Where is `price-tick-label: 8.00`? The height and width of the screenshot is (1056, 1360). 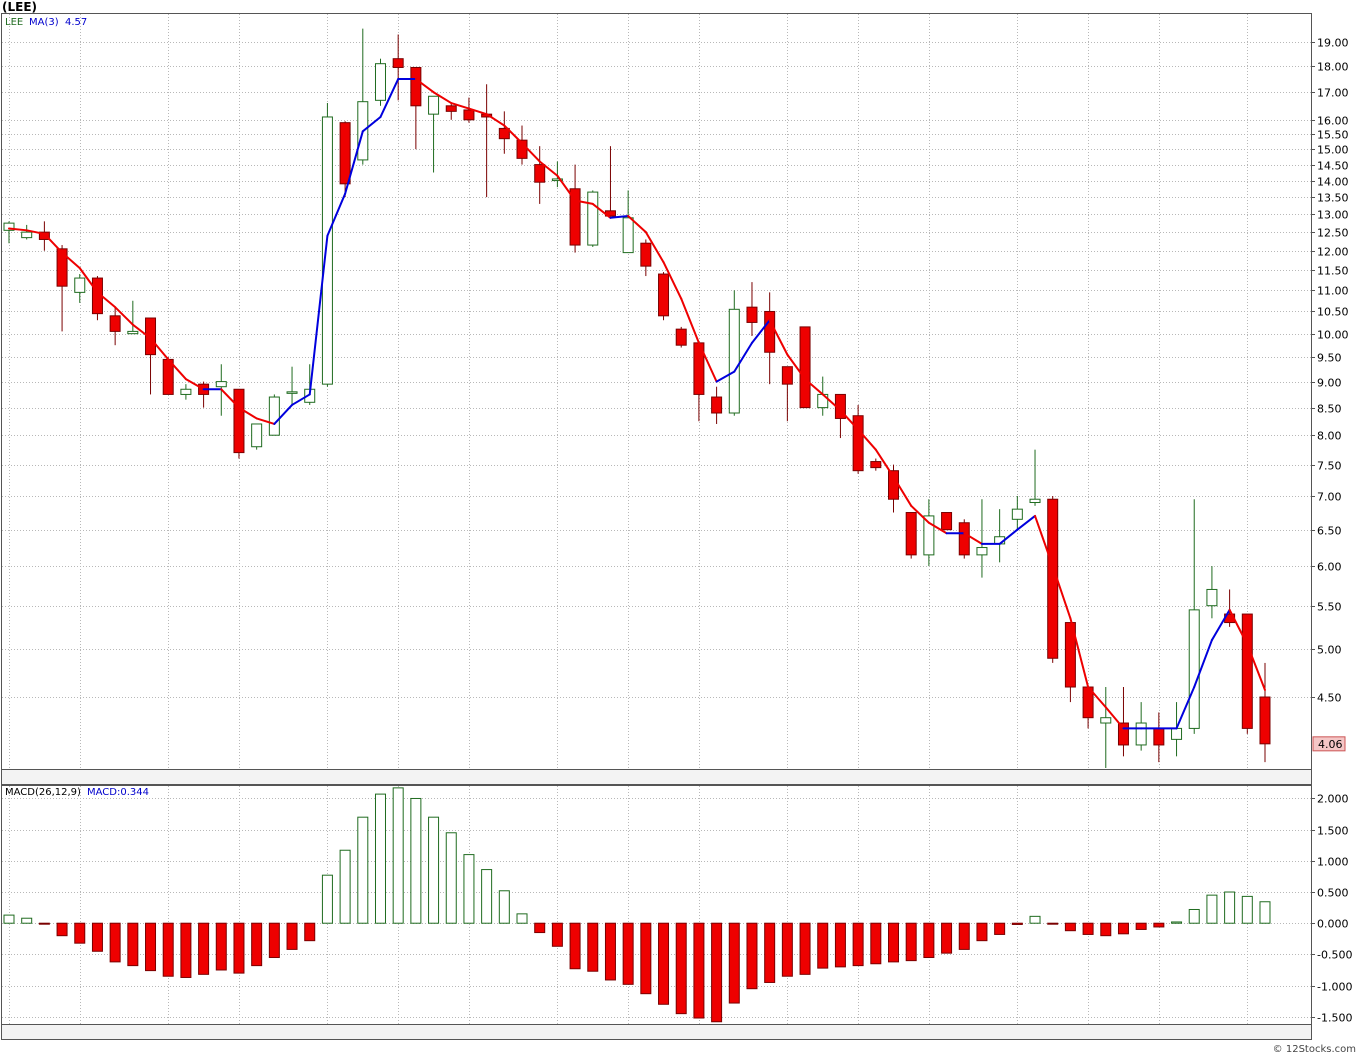
price-tick-label: 8.00 is located at coordinates (1329, 436).